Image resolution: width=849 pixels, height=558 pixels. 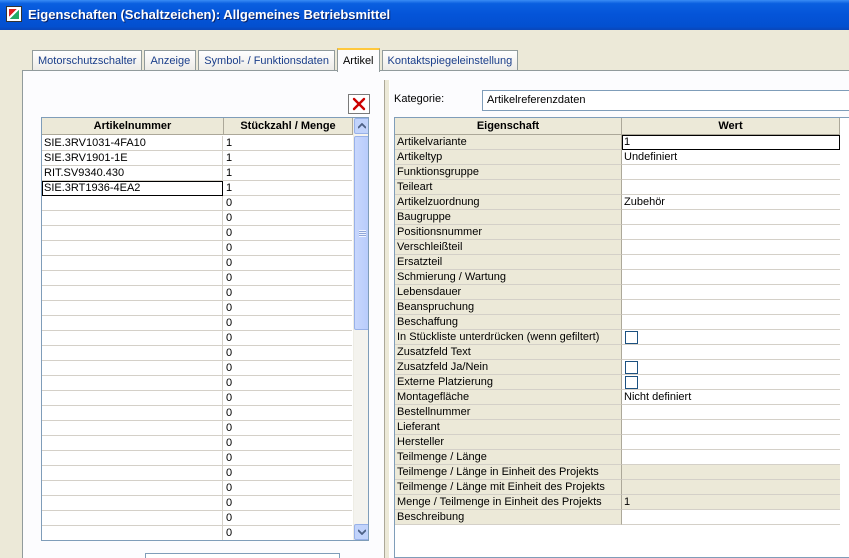 I want to click on scroll-up-button, so click(x=361, y=126).